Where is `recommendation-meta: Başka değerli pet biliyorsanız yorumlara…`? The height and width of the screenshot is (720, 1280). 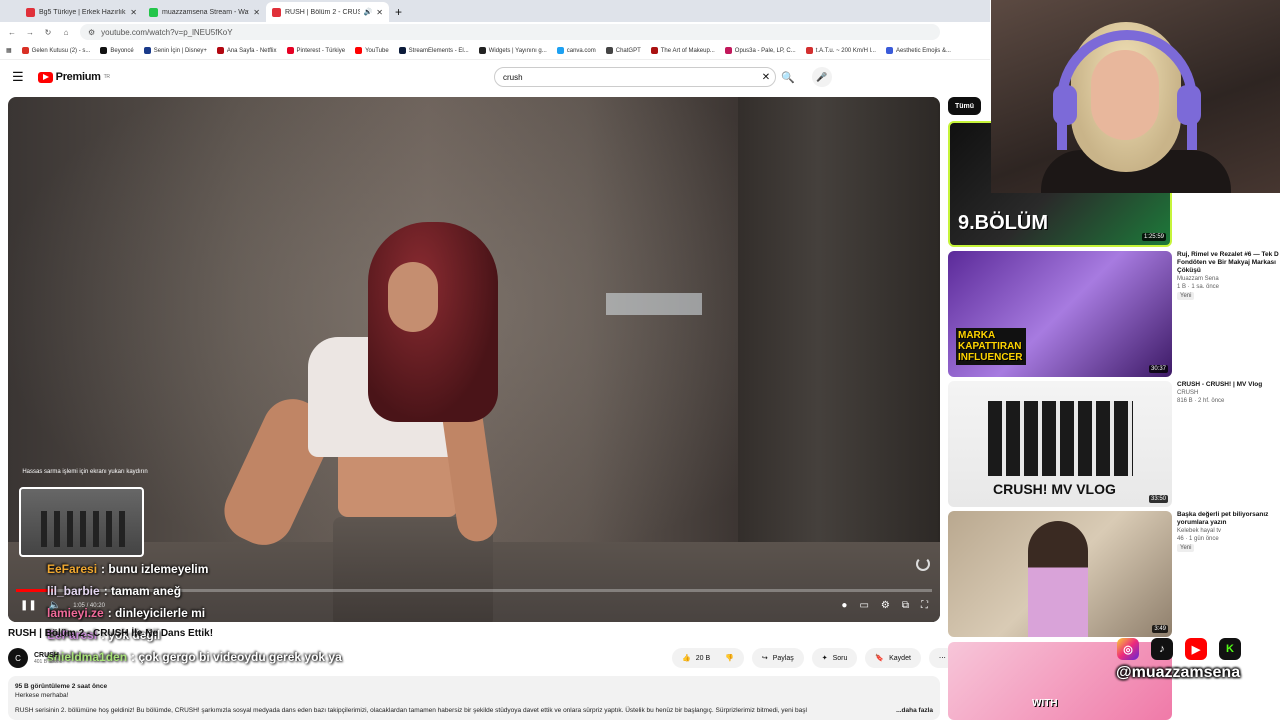
recommendation-meta: Başka değerli pet biliyorsanız yorumlara… is located at coordinates (1228, 531).